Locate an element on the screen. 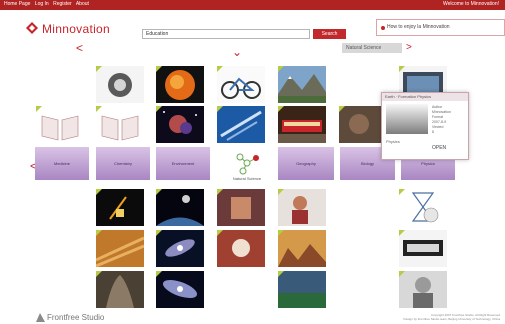  popup-name: Physics is located at coordinates (393, 141).